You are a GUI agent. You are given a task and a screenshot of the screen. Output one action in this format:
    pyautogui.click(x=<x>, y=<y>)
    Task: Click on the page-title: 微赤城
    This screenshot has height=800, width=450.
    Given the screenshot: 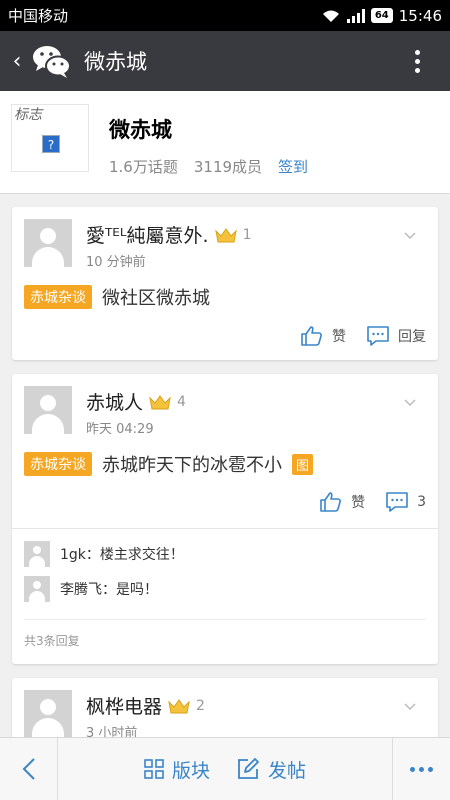 What is the action you would take?
    pyautogui.click(x=115, y=62)
    